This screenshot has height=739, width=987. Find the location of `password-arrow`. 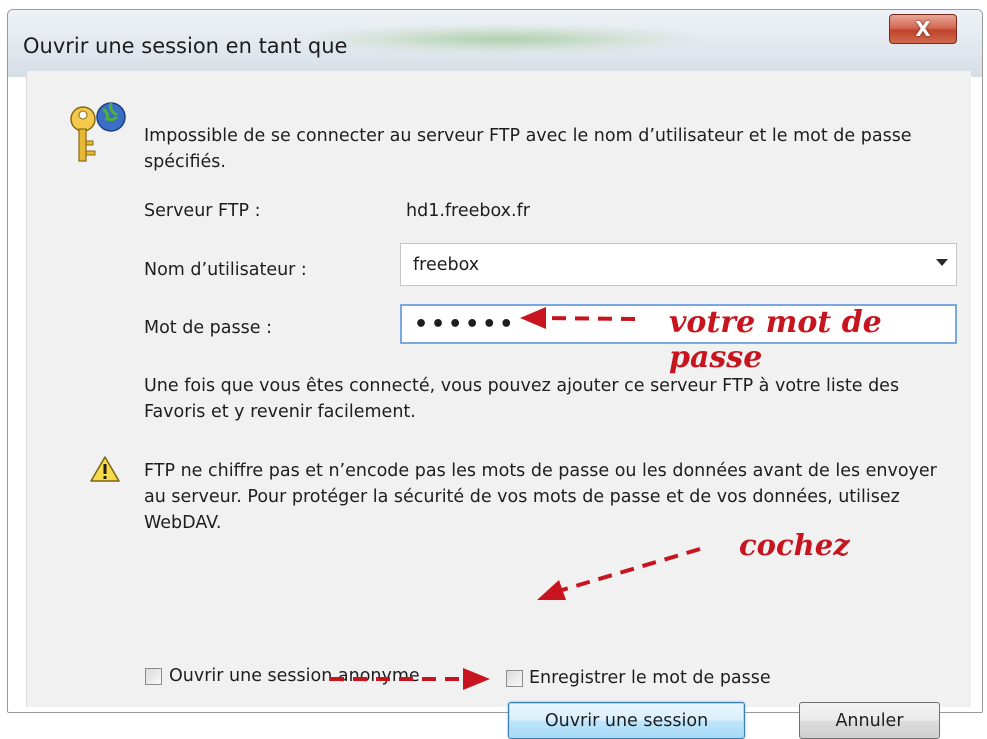

password-arrow is located at coordinates (578, 318).